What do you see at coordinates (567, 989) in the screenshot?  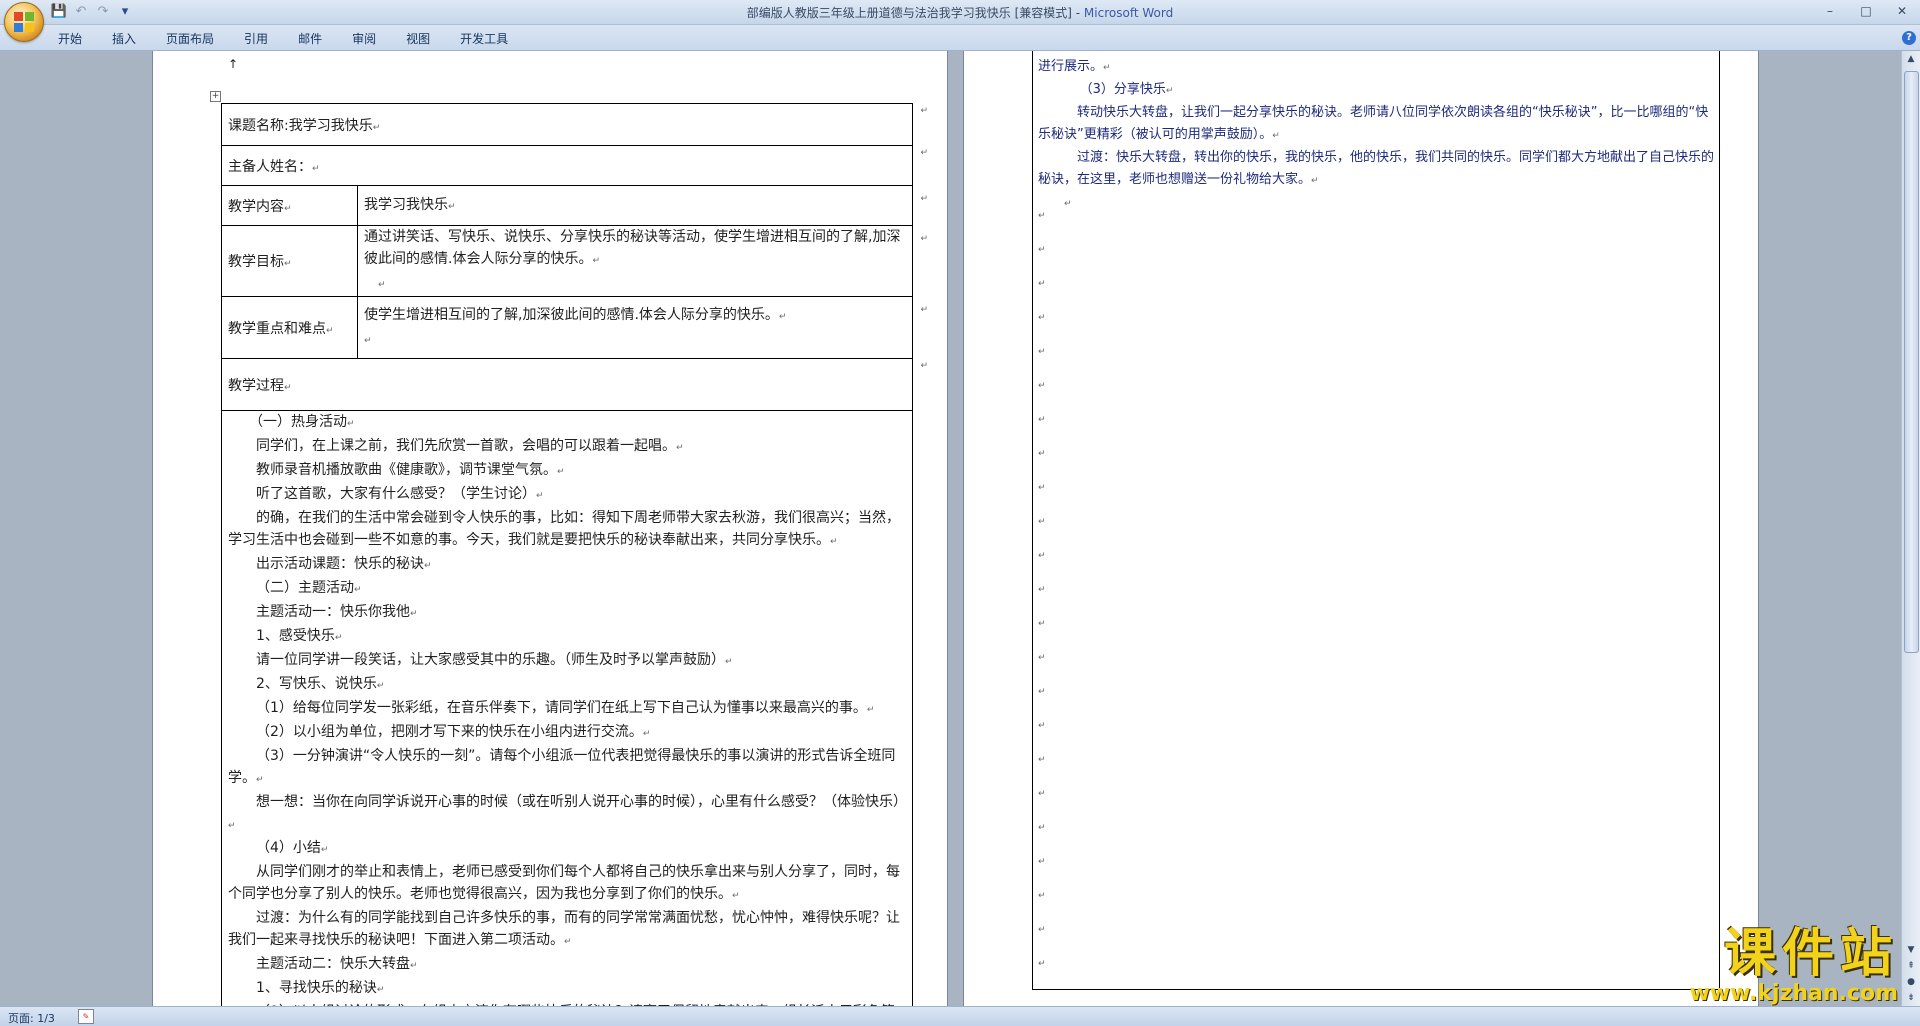 I see `process-paragraph: 1、寻找快乐的秘诀↵` at bounding box center [567, 989].